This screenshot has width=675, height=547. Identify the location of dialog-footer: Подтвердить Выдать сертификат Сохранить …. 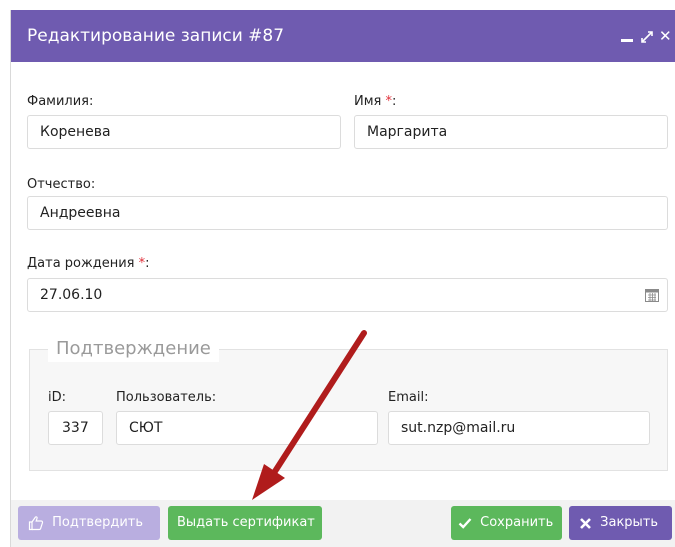
(343, 523).